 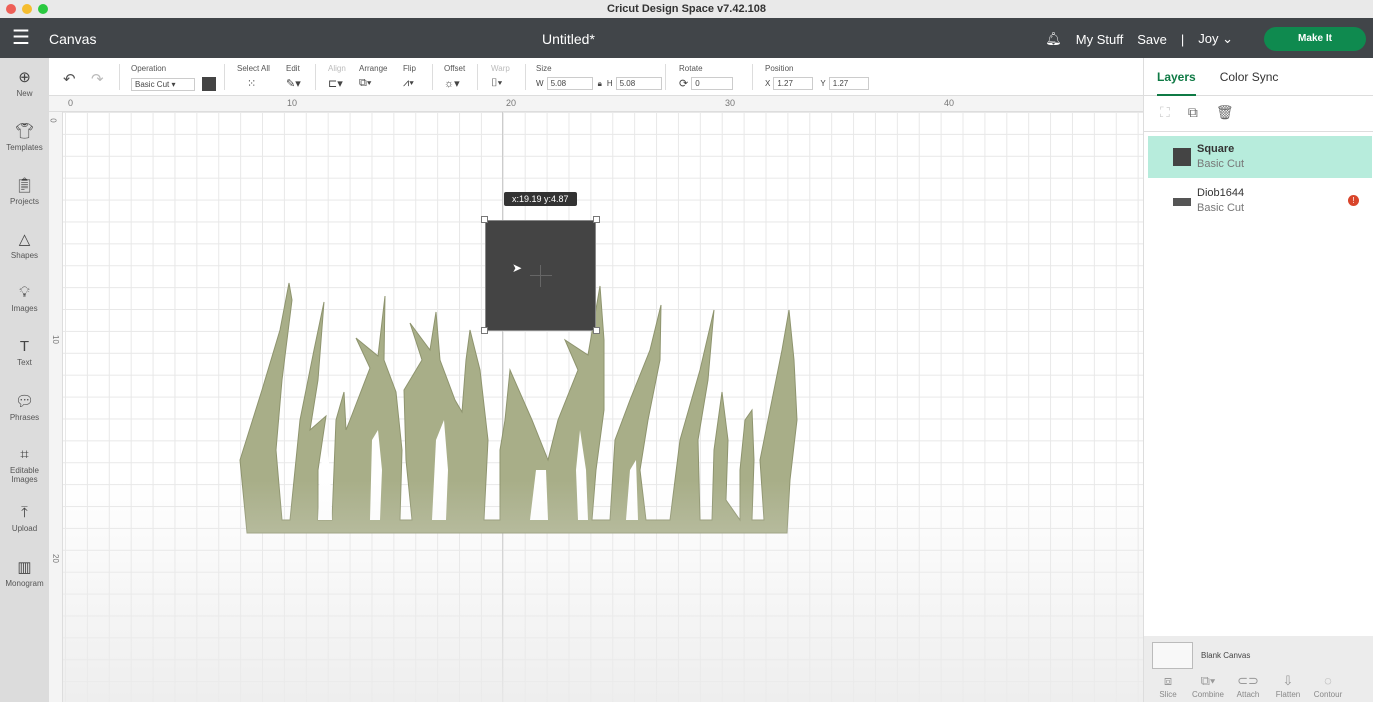 What do you see at coordinates (1260, 201) in the screenshot?
I see `layer-item-grass: Diob1644 Basic Cut !` at bounding box center [1260, 201].